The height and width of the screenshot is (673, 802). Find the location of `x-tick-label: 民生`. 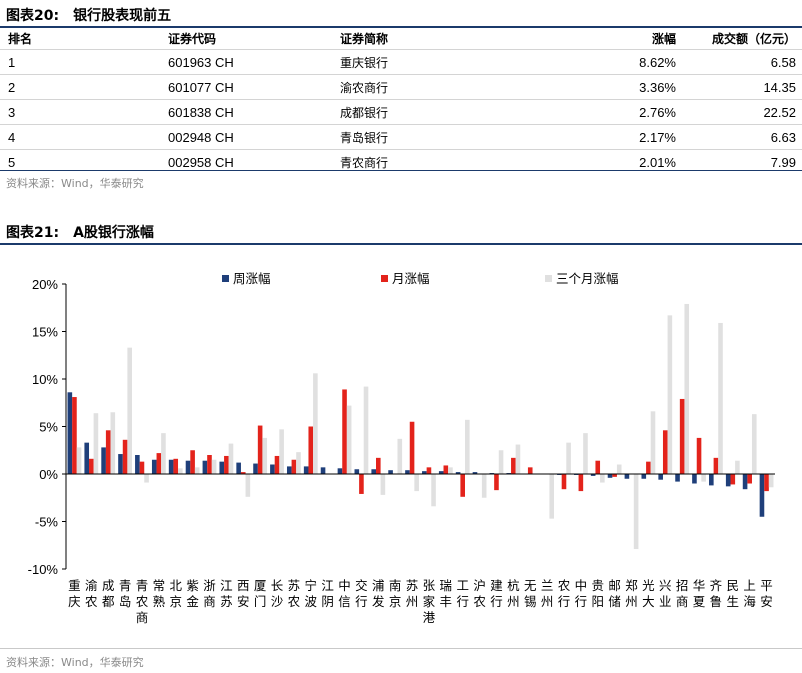

x-tick-label: 民生 is located at coordinates (733, 593).